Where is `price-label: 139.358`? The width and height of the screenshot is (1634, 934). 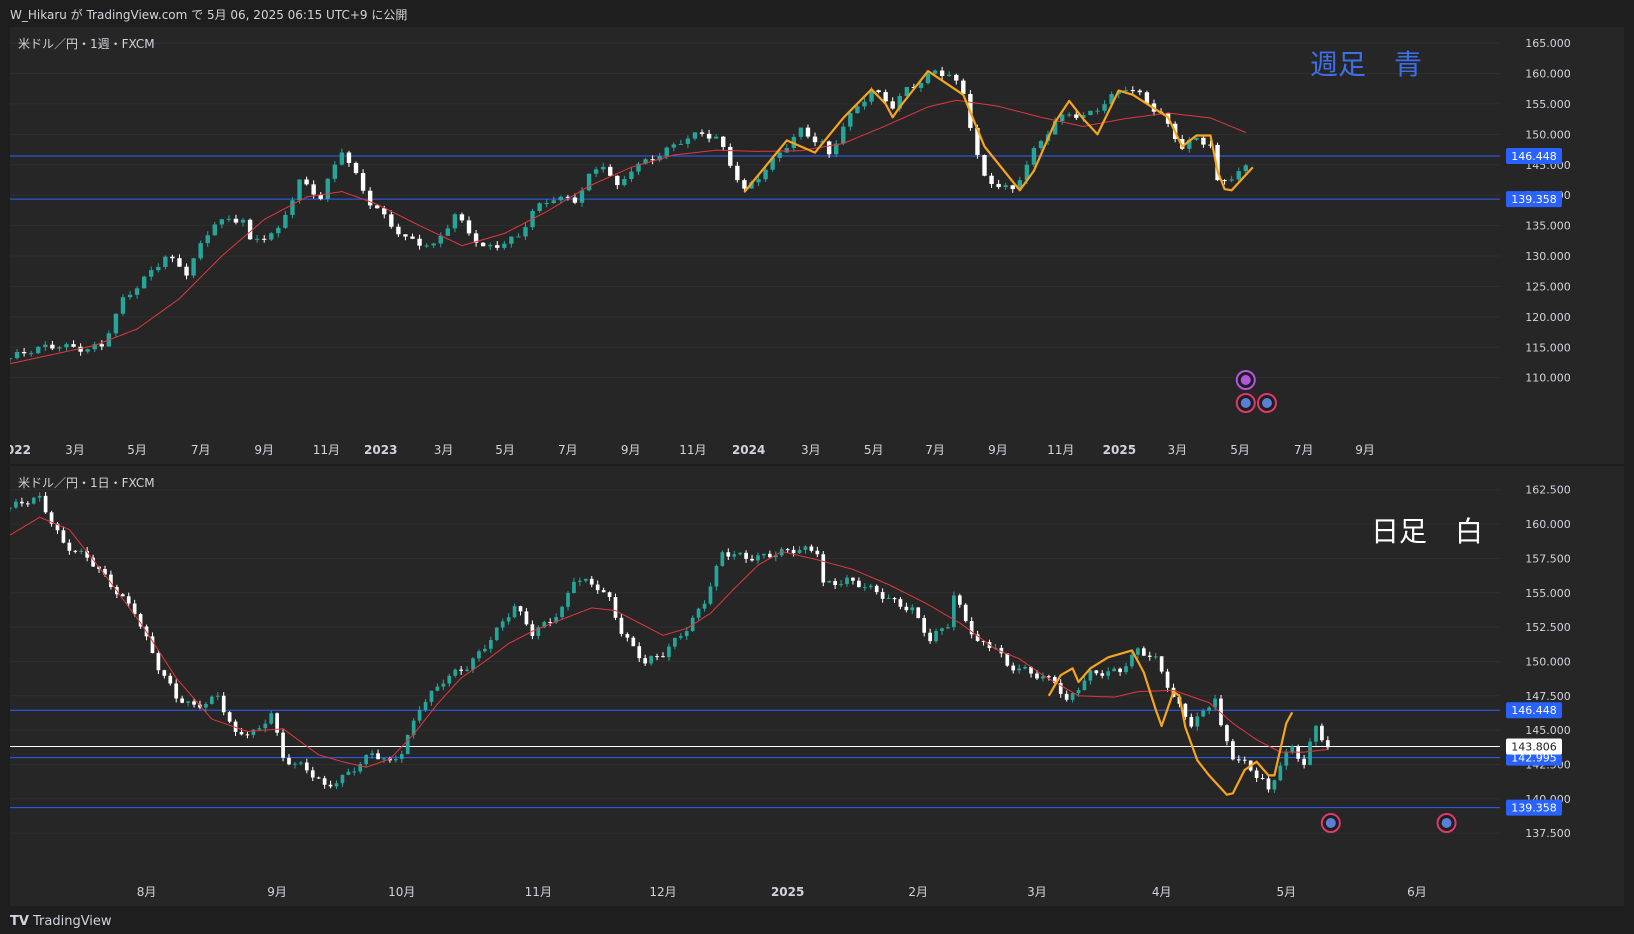
price-label: 139.358 is located at coordinates (1534, 199).